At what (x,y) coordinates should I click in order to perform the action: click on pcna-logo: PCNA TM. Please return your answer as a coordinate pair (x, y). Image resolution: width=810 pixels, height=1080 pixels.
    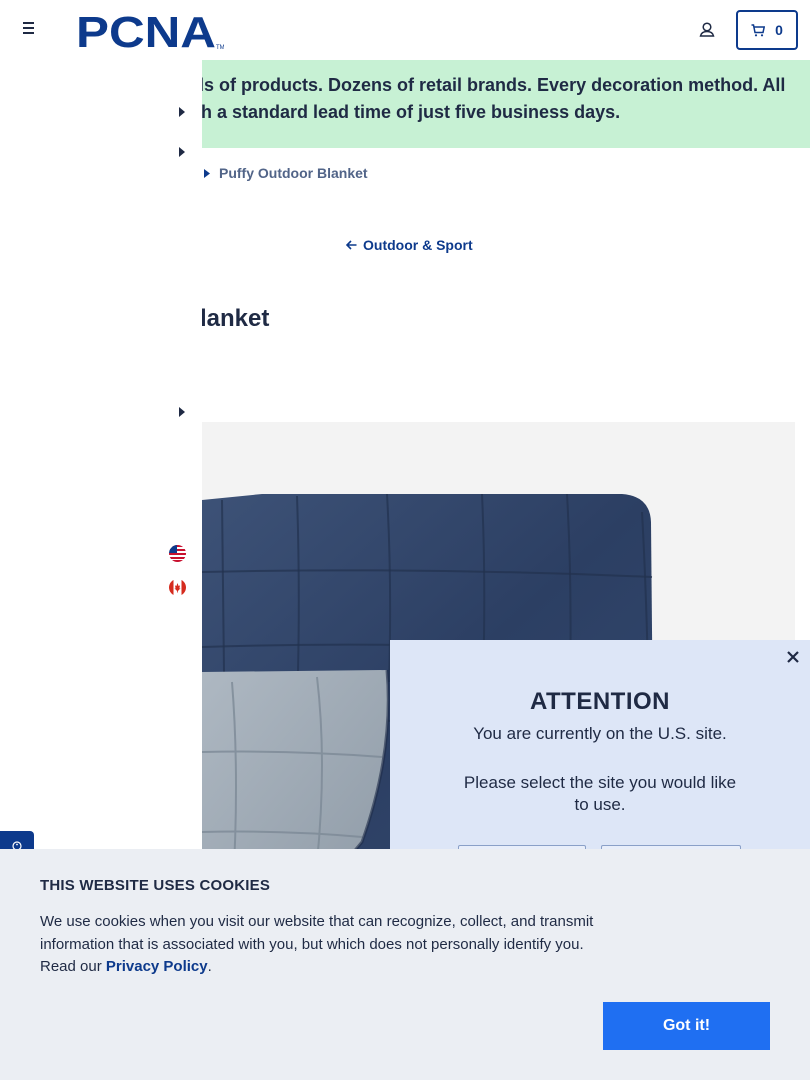
    Looking at the image, I should click on (150, 30).